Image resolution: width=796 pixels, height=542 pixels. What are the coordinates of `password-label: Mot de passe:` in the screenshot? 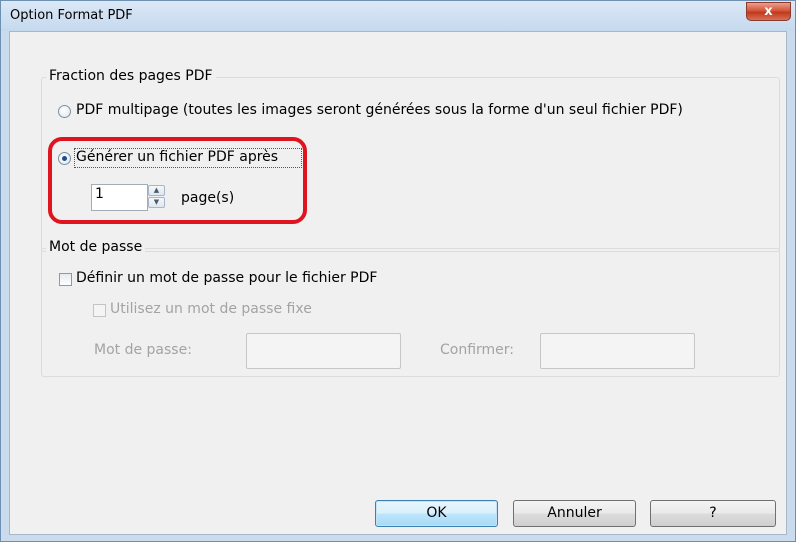 It's located at (143, 350).